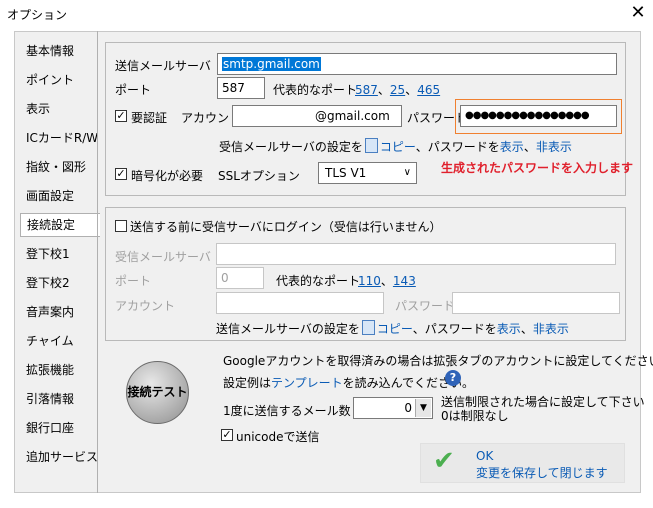  I want to click on encrypt-checkbox: ✓, so click(121, 174).